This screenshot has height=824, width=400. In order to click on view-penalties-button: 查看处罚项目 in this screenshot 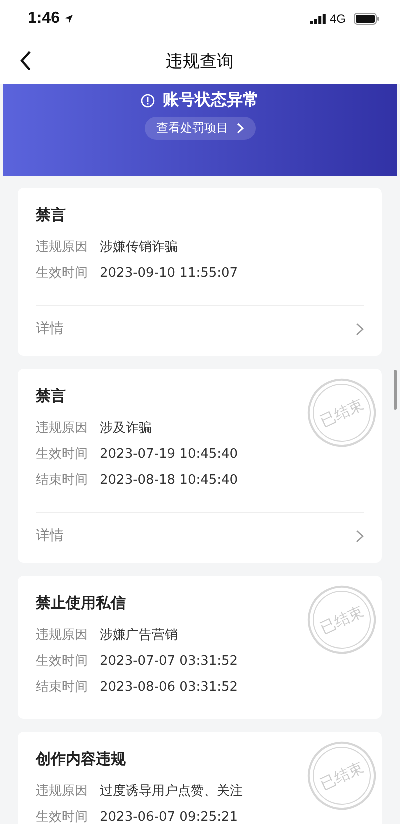, I will do `click(200, 128)`.